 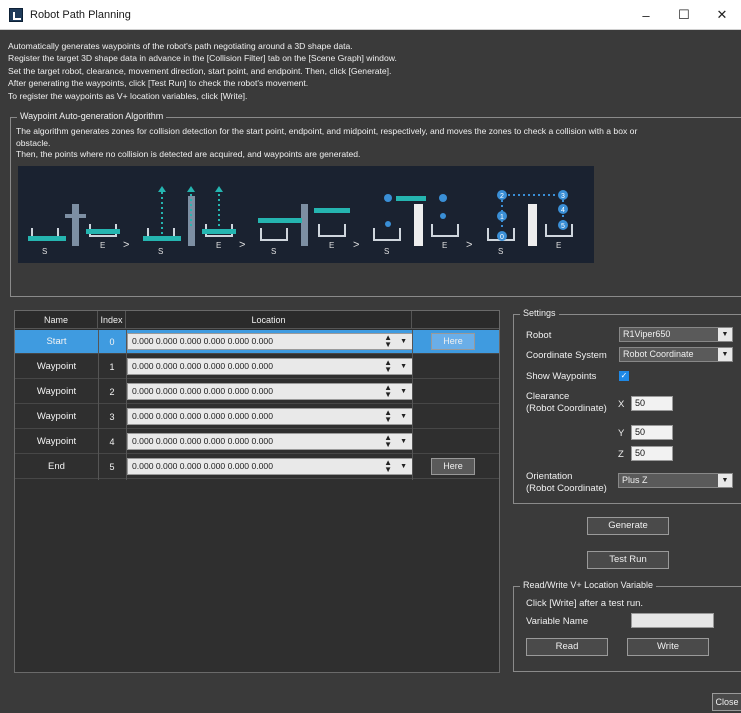 I want to click on clearance-z-input: 50, so click(x=652, y=453).